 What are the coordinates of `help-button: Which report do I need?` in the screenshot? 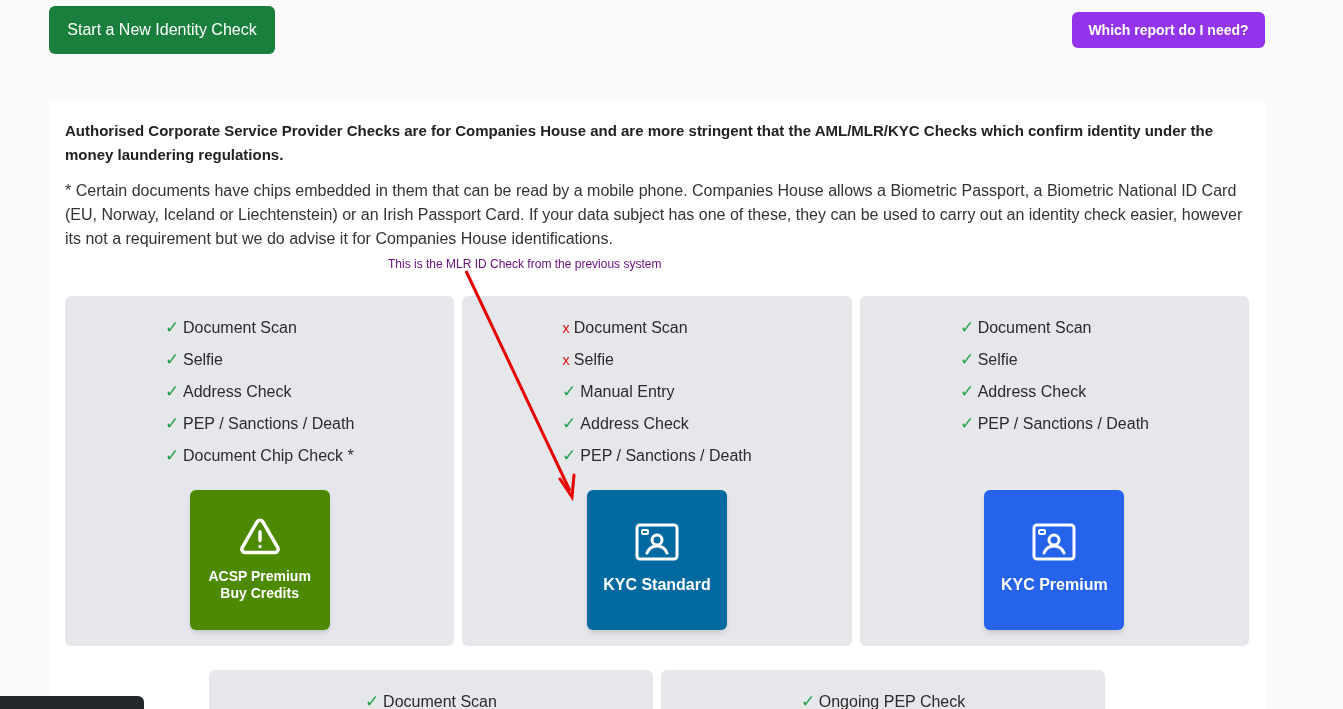 It's located at (1168, 30).